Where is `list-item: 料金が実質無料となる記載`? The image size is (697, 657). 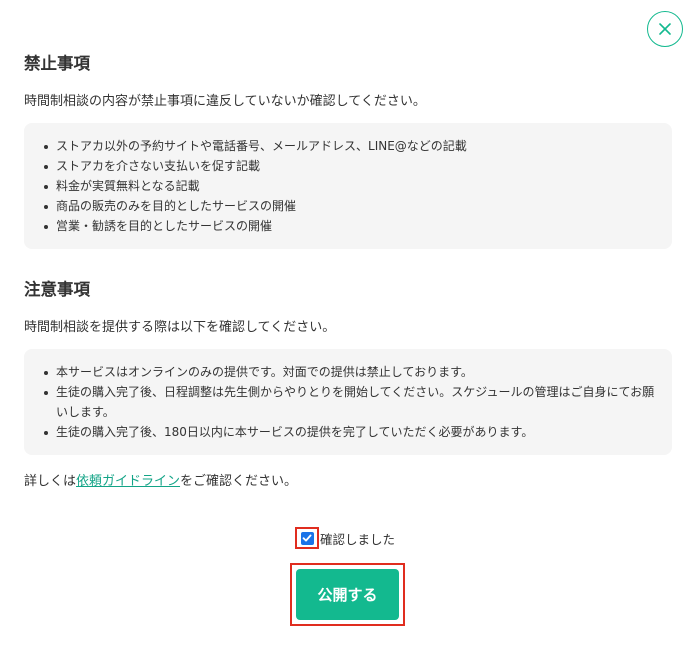 list-item: 料金が実質無料となる記載 is located at coordinates (350, 186).